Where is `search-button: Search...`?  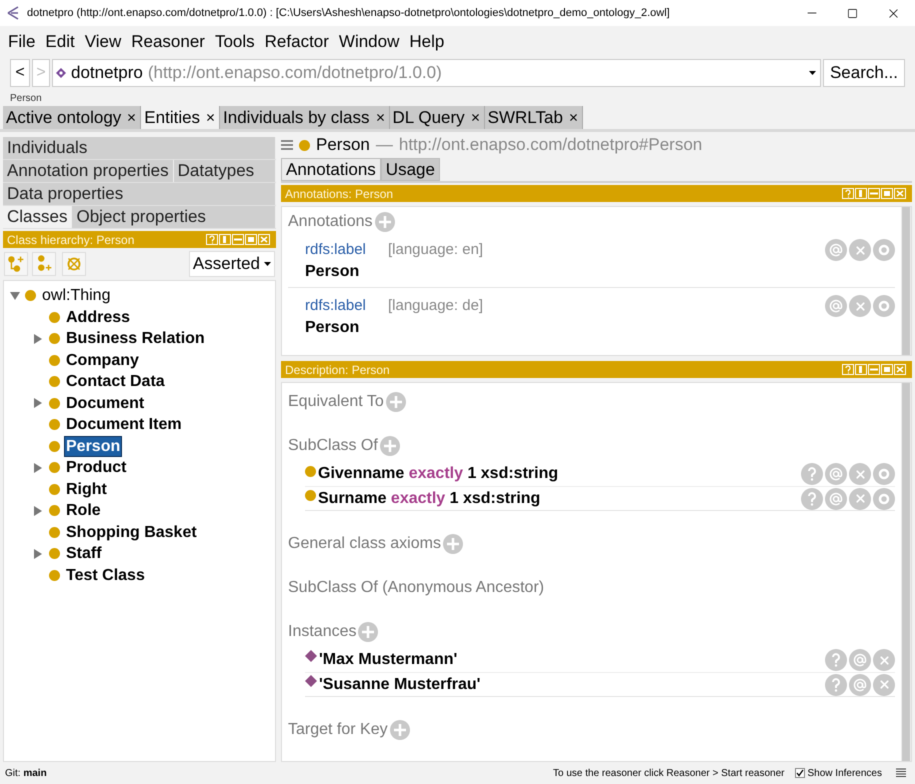 search-button: Search... is located at coordinates (863, 73).